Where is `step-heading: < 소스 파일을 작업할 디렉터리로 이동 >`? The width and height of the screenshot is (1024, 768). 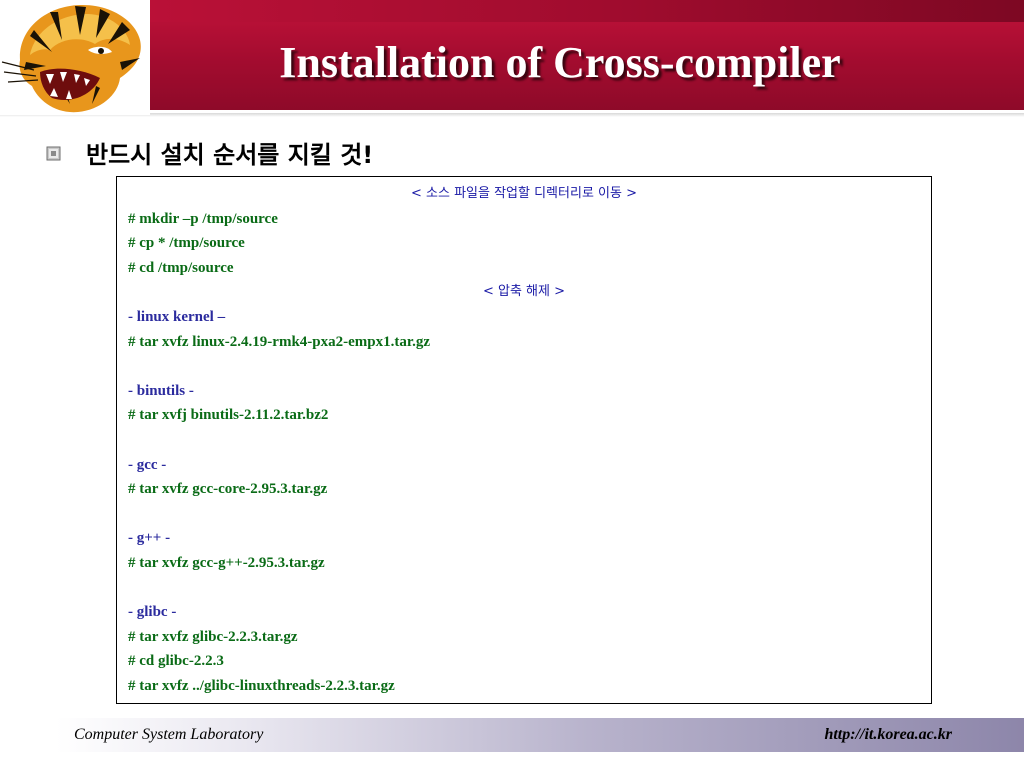 step-heading: < 소스 파일을 작업할 디렉터리로 이동 > is located at coordinates (524, 193).